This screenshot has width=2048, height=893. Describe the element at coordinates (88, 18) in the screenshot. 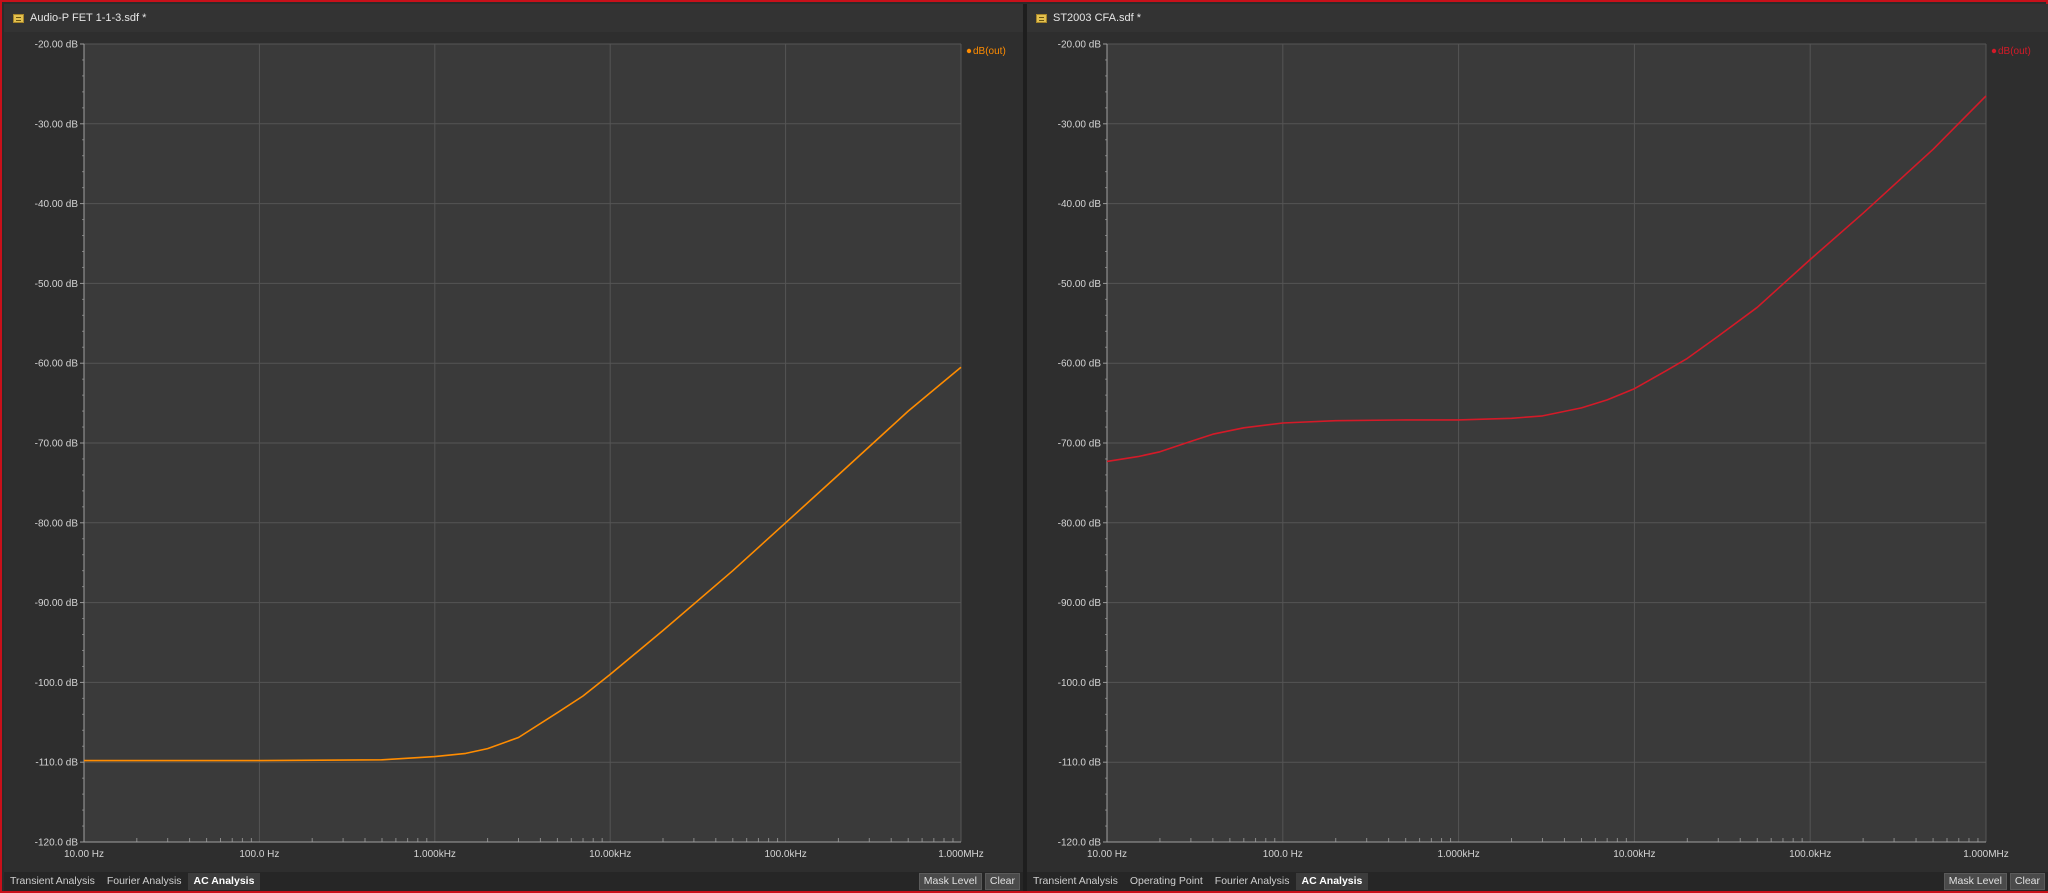

I see `document-title: Audio-P FET 1-1-3.sdf *` at that location.